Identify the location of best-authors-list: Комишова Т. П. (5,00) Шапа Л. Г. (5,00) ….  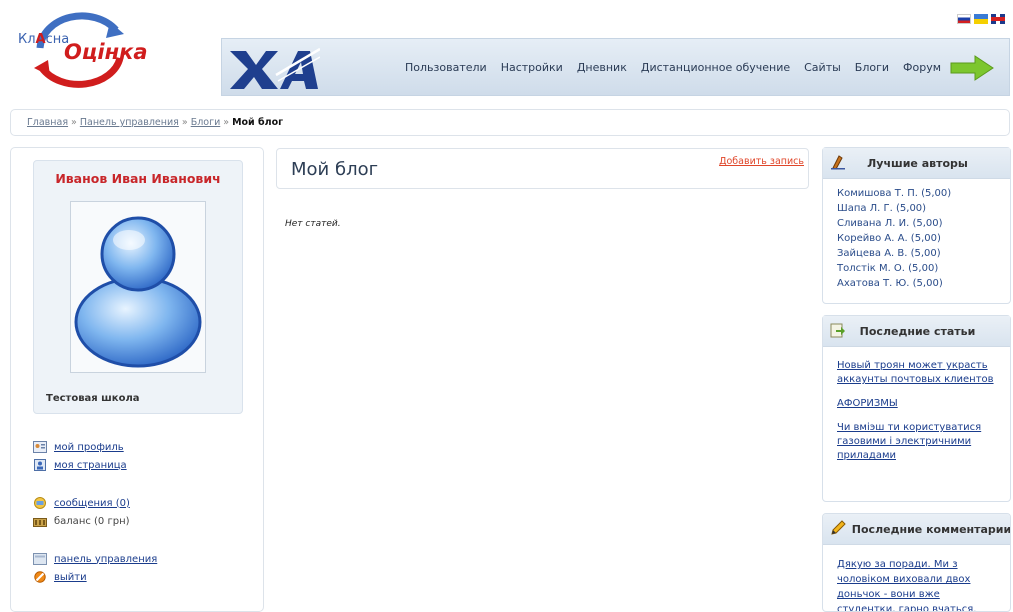
(916, 235).